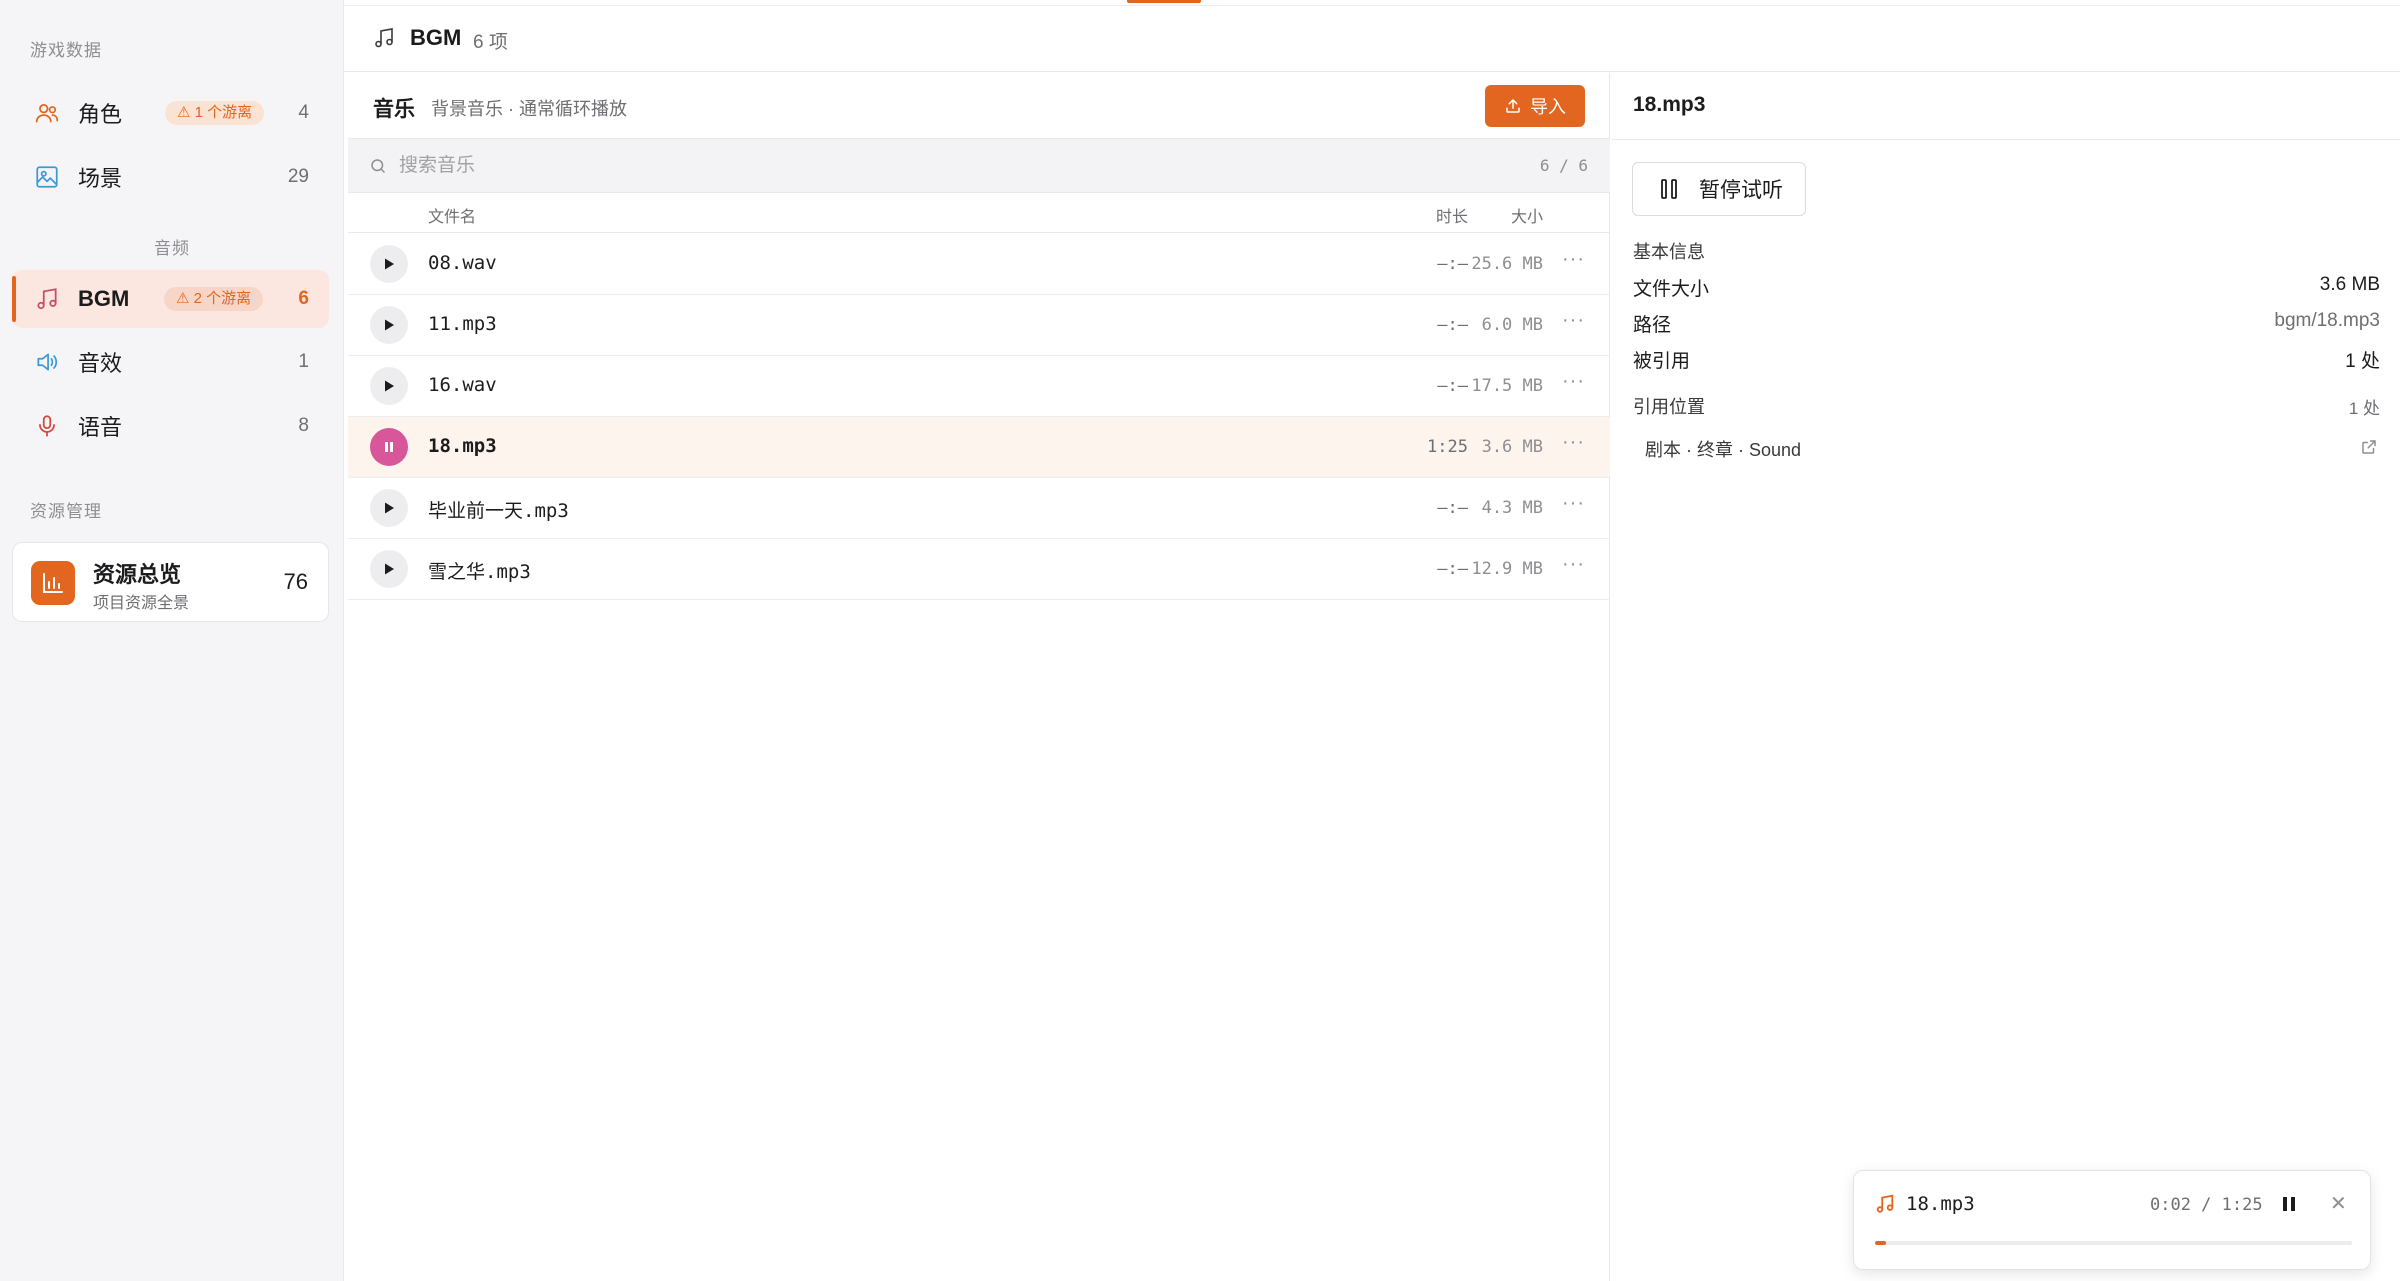 The height and width of the screenshot is (1281, 2400). Describe the element at coordinates (295, 581) in the screenshot. I see `overview-count: 76` at that location.